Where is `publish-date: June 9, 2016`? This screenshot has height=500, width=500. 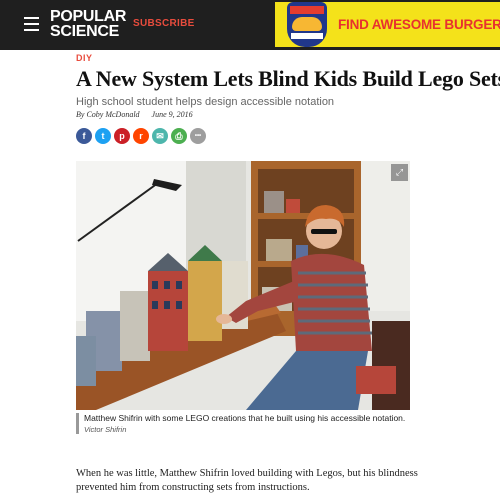
publish-date: June 9, 2016 is located at coordinates (172, 114).